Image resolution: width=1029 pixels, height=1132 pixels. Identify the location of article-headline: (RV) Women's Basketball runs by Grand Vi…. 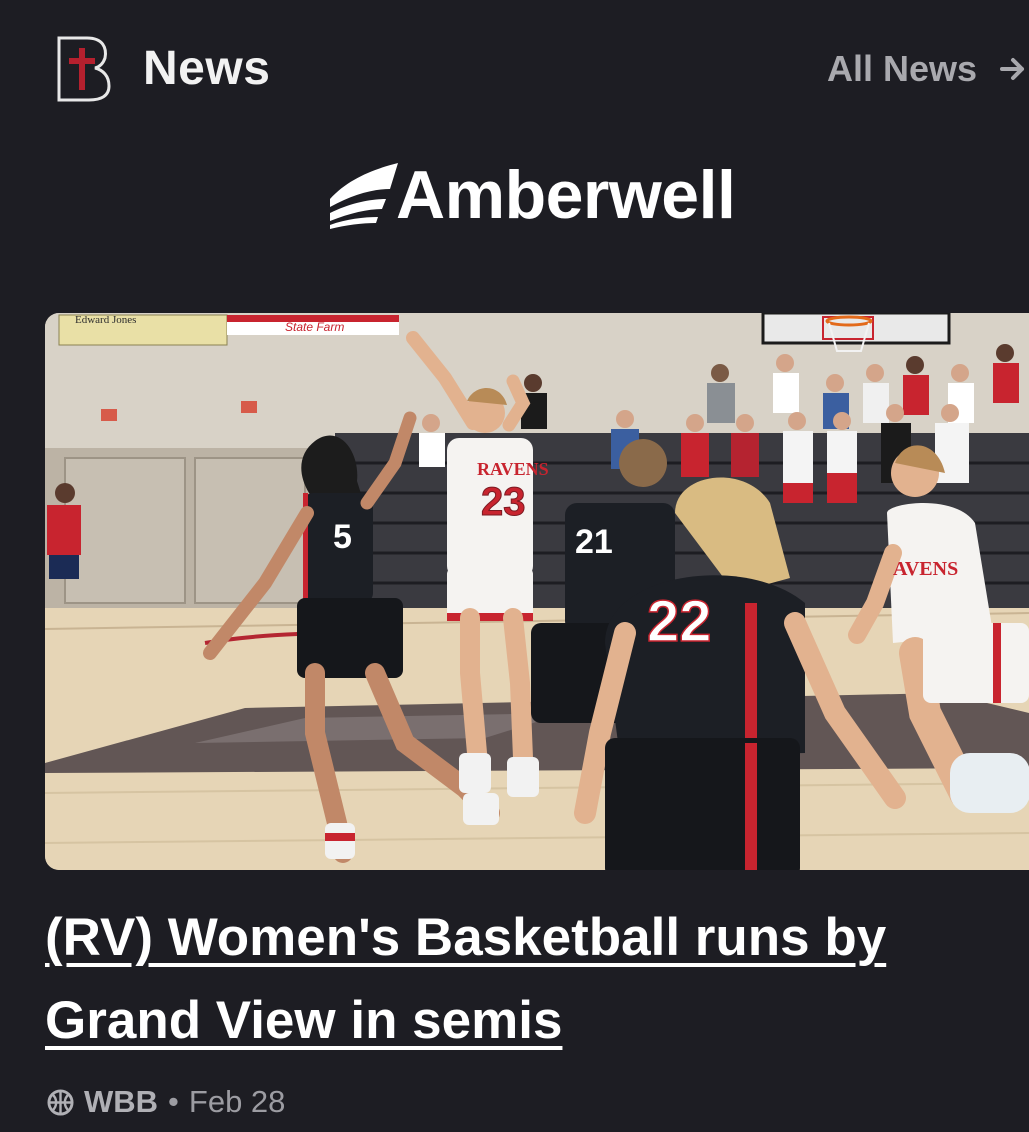
(525, 979).